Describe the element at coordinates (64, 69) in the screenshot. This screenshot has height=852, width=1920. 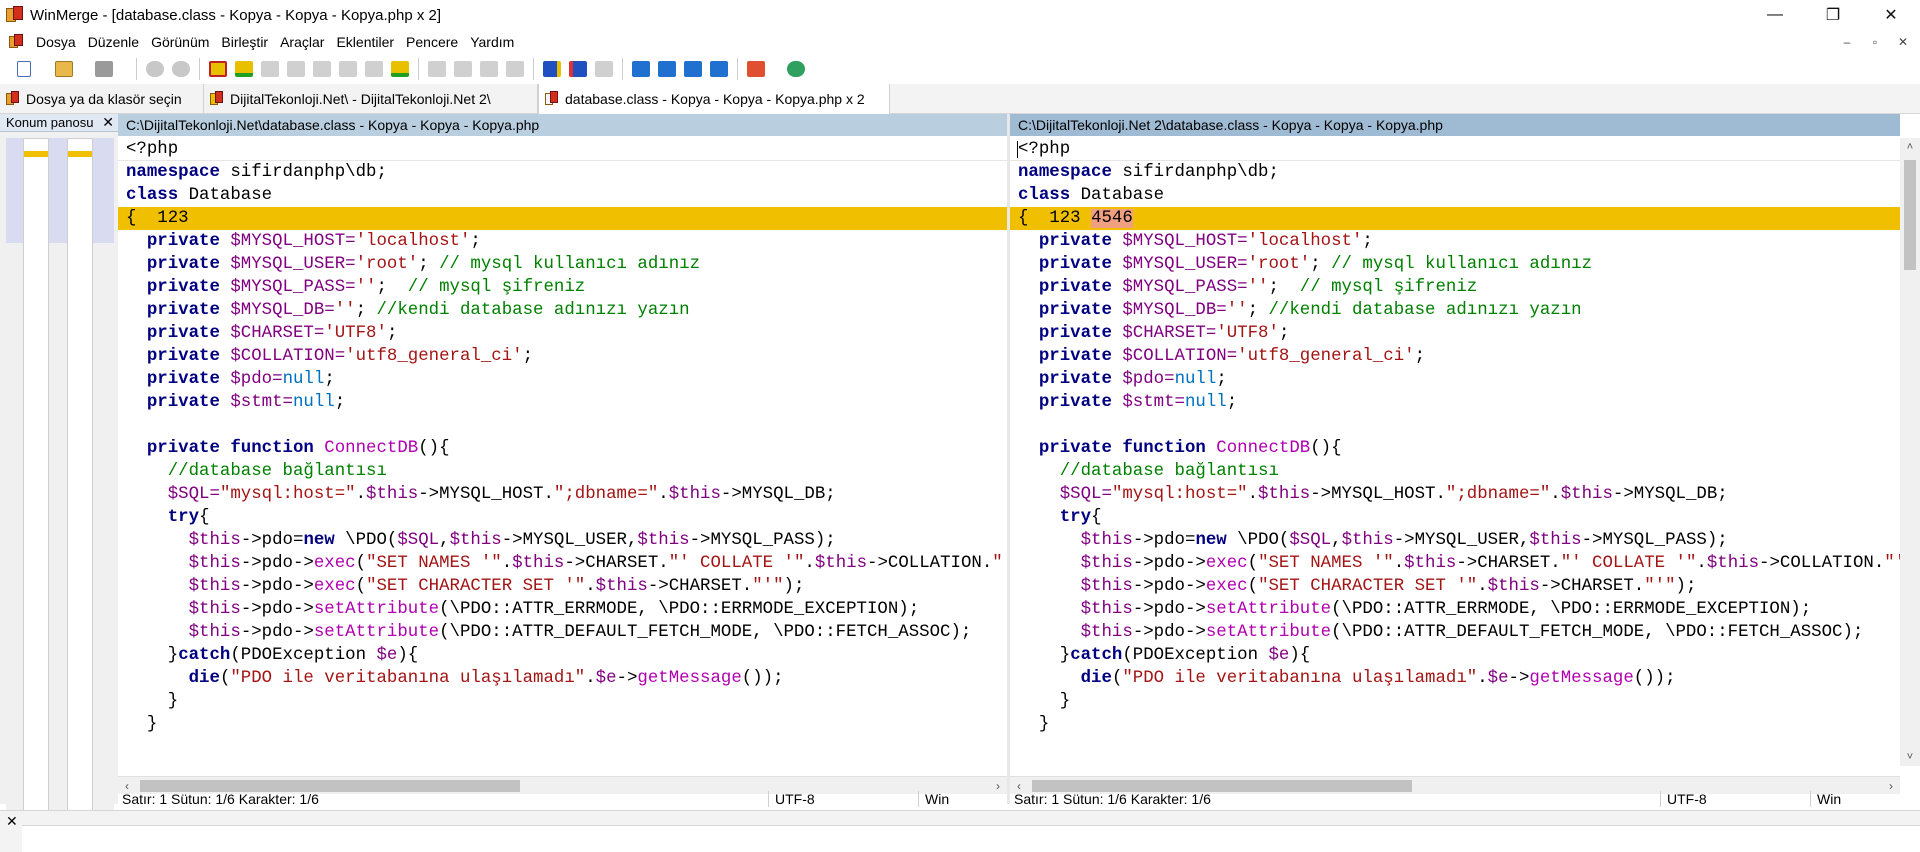
I see `open-folder-icon` at that location.